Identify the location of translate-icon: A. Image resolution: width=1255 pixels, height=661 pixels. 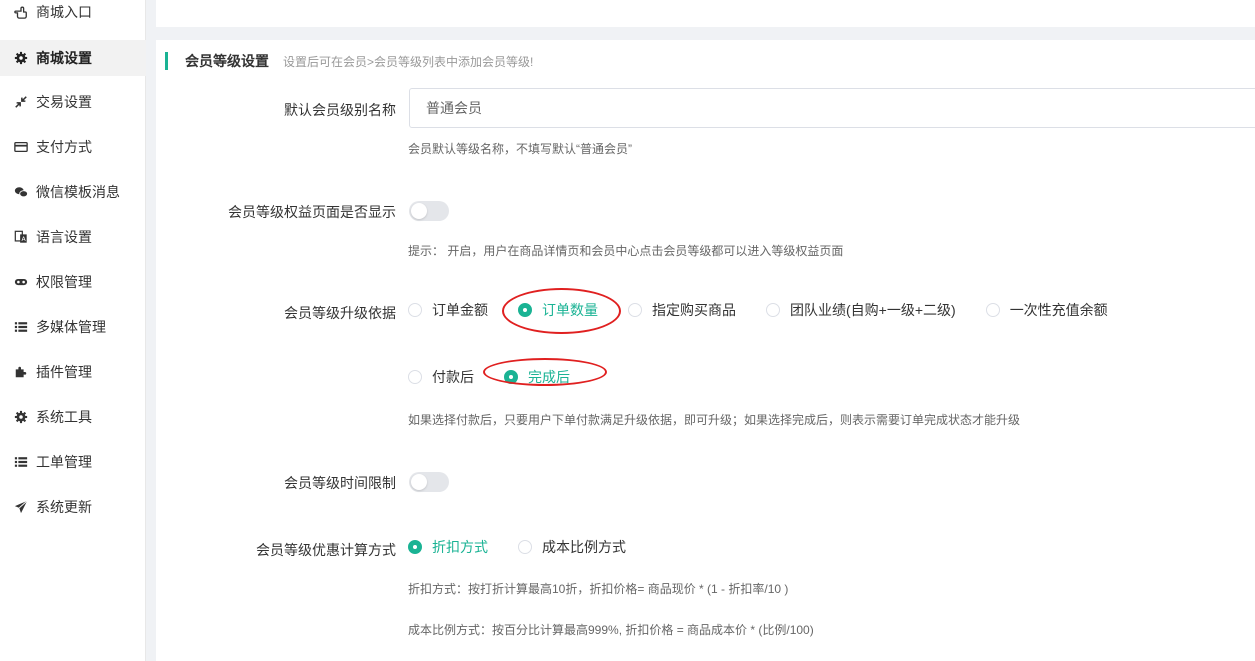
(21, 237).